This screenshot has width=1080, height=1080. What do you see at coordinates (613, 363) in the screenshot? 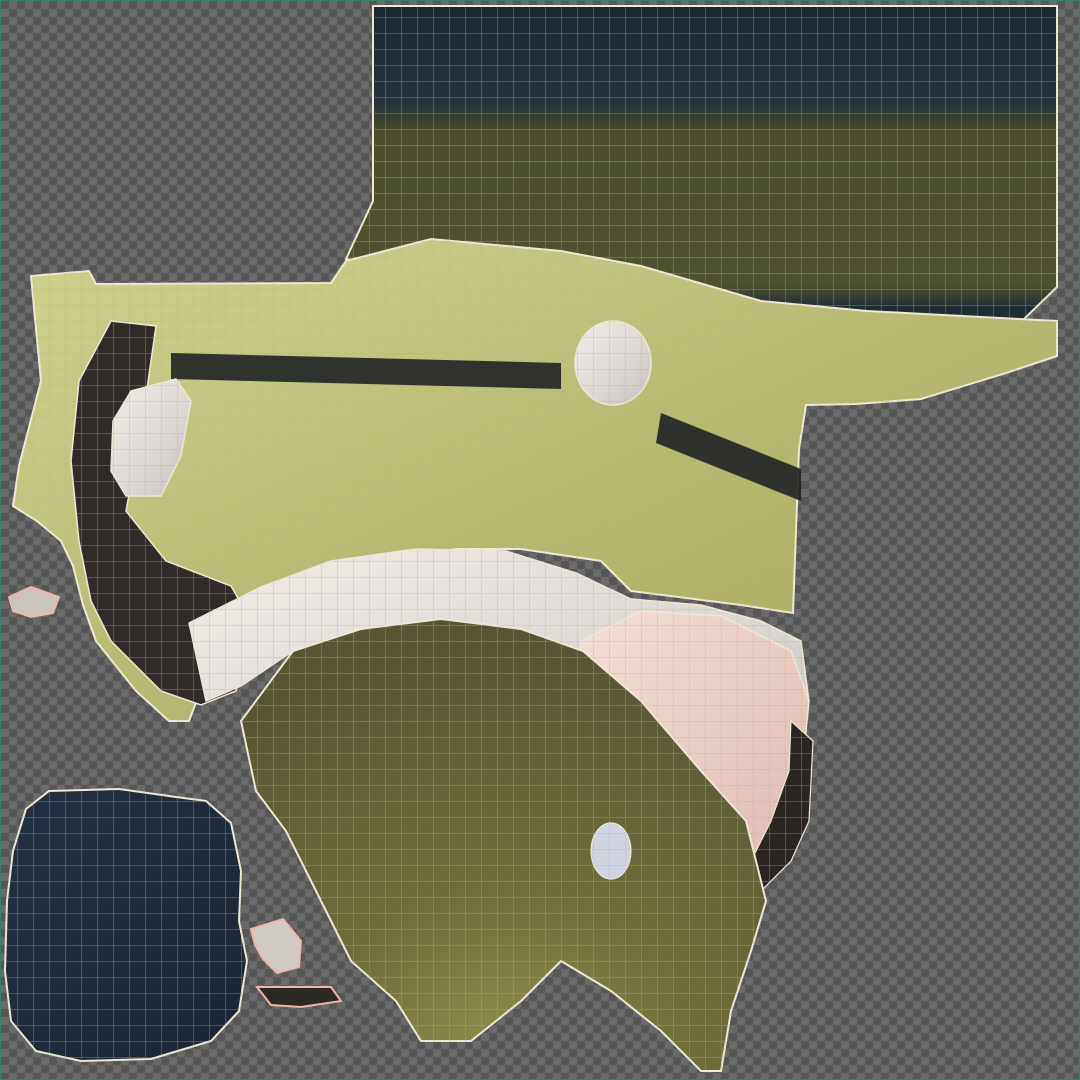
I see `uv-island-cream-knob-top` at bounding box center [613, 363].